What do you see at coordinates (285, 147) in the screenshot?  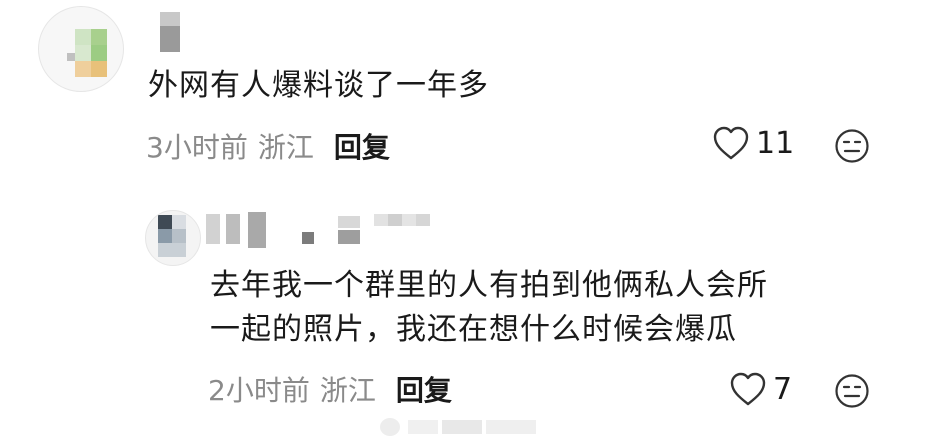 I see `comment-location: 浙江` at bounding box center [285, 147].